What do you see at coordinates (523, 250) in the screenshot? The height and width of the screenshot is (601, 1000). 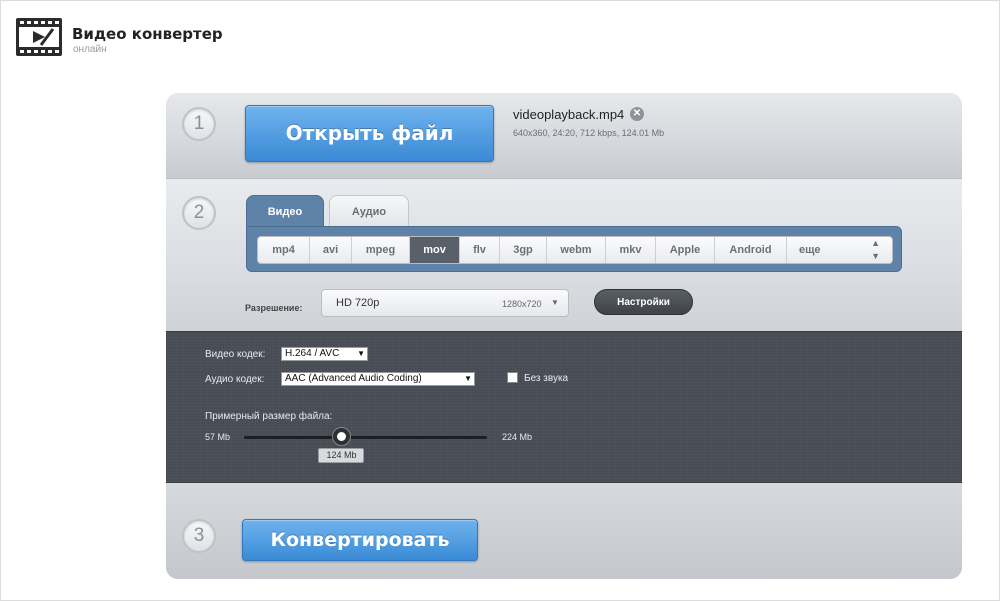 I see `format-3gp: 3gp` at bounding box center [523, 250].